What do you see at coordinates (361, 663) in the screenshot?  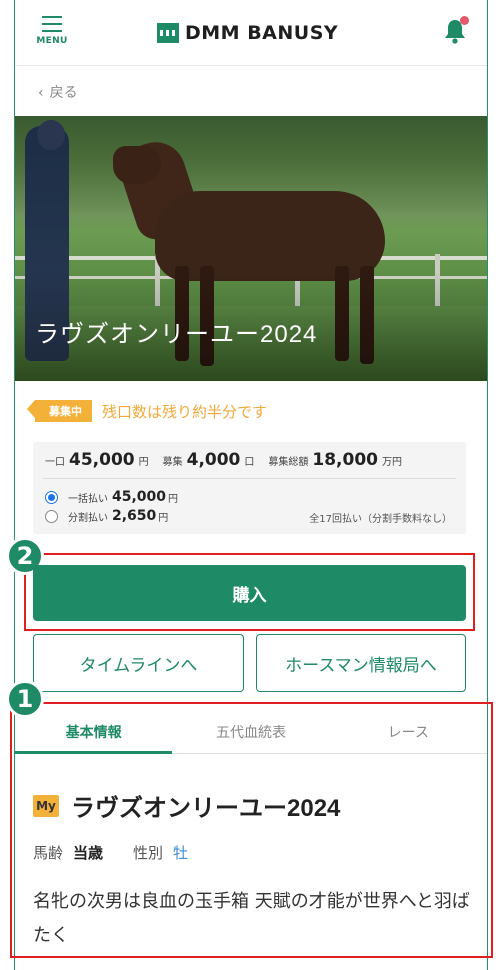 I see `horseman-info-button: ホースマン情報局へ` at bounding box center [361, 663].